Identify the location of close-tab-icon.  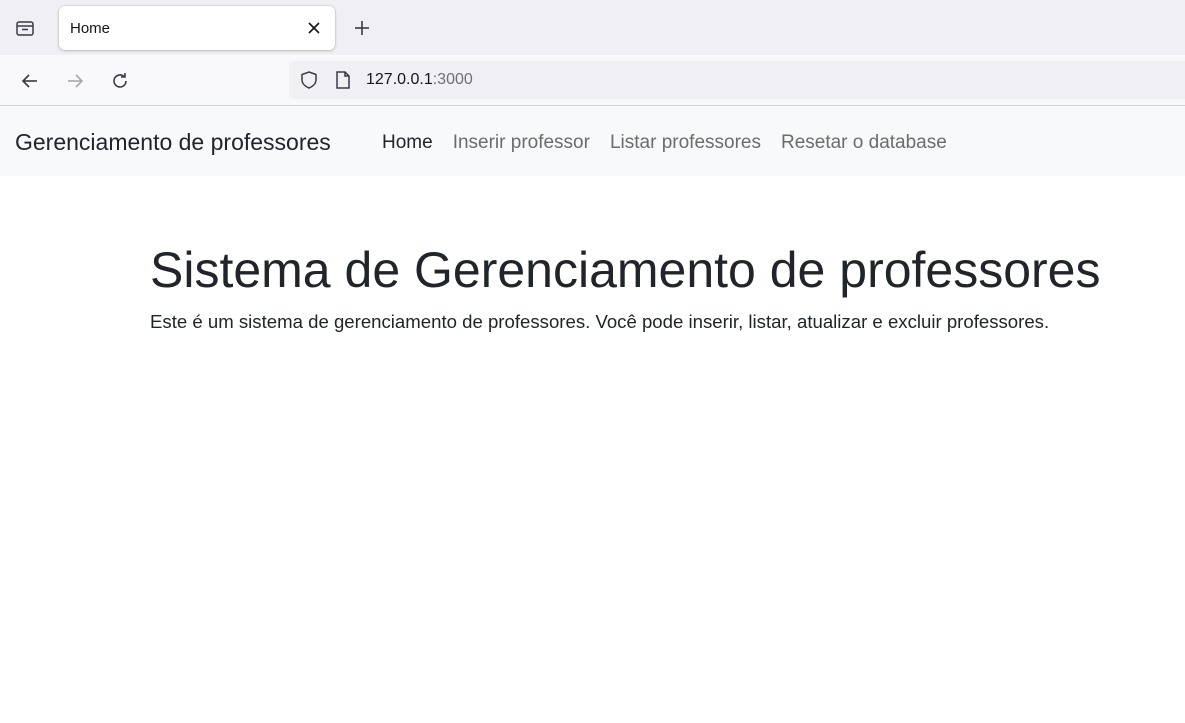
(314, 28).